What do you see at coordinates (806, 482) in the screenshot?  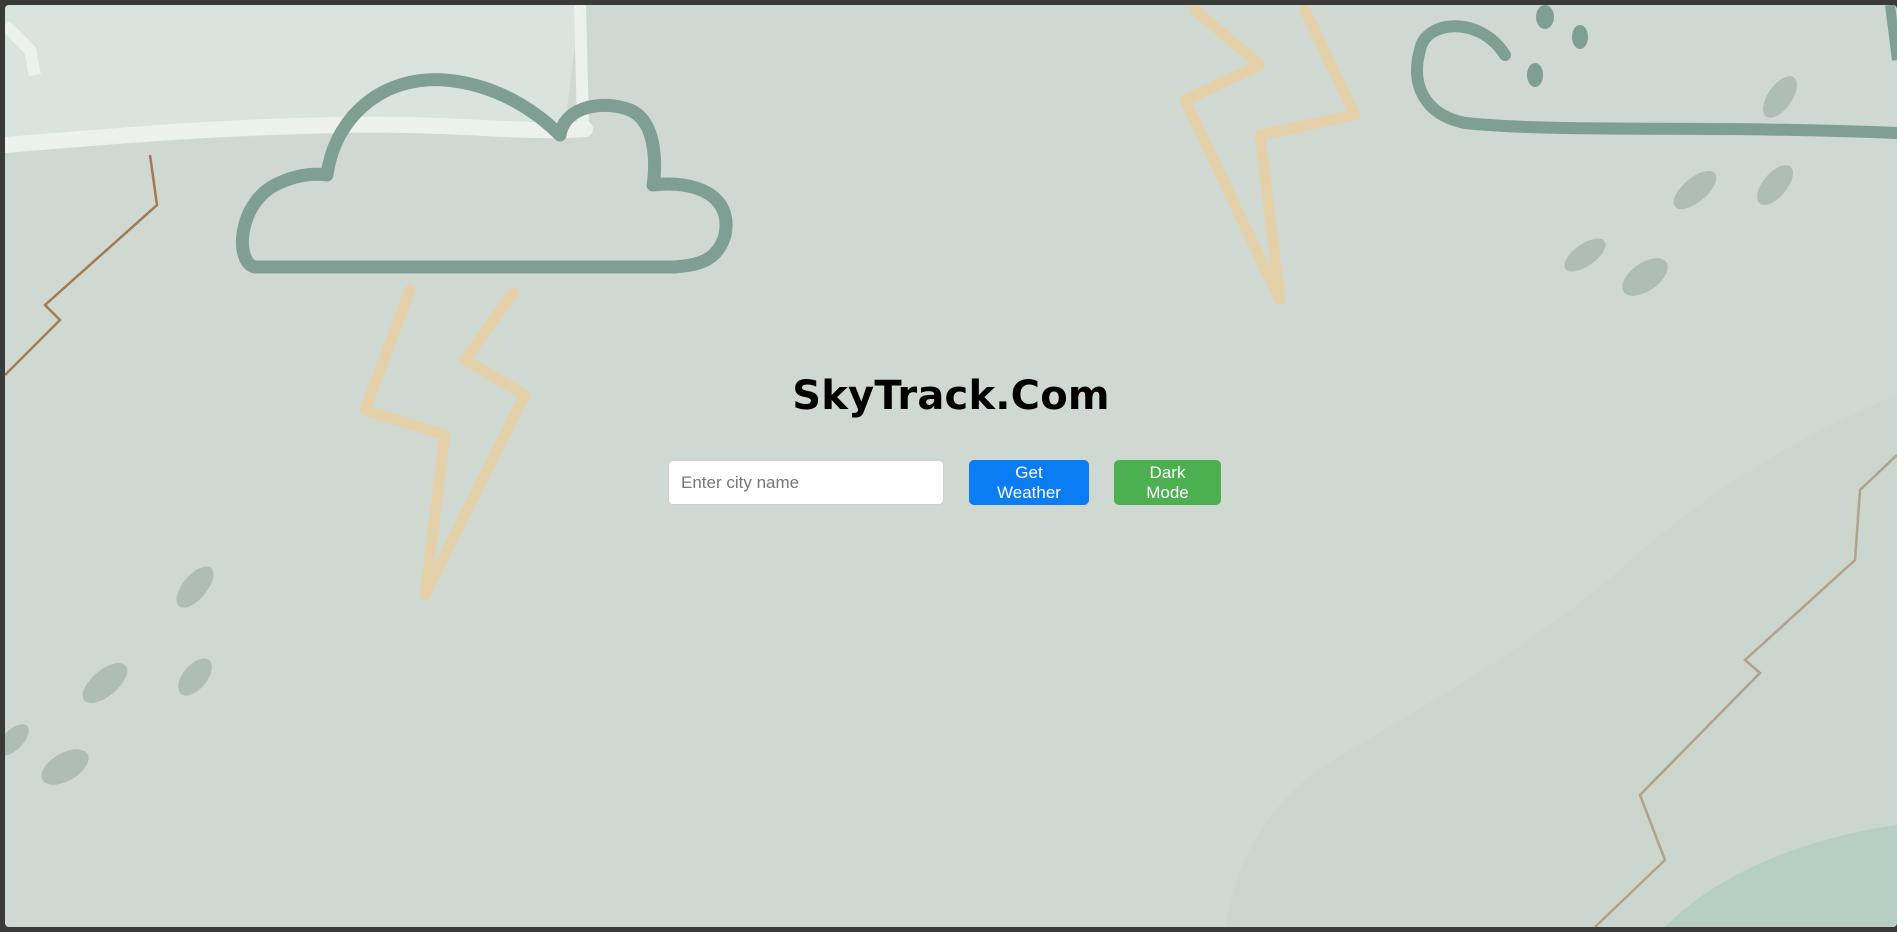 I see `city-search-input` at bounding box center [806, 482].